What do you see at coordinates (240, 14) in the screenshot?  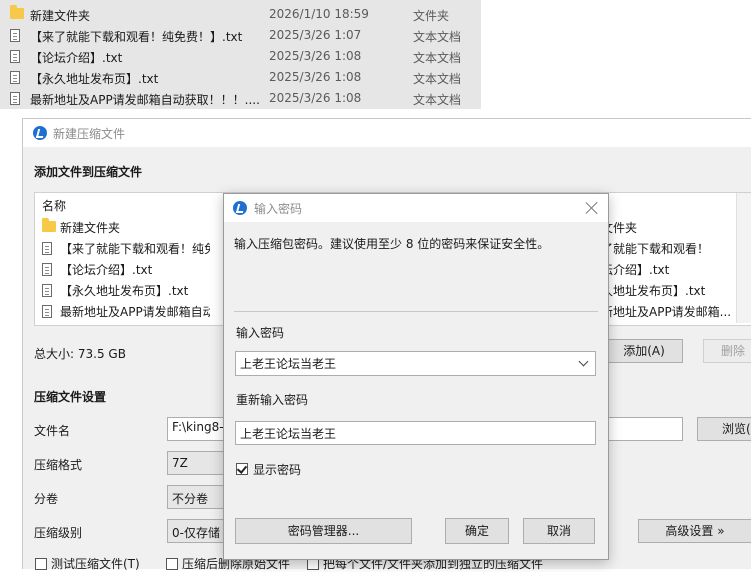 I see `explorer-row: 新建文件夹 2026/1/10 18:59 文件夹` at bounding box center [240, 14].